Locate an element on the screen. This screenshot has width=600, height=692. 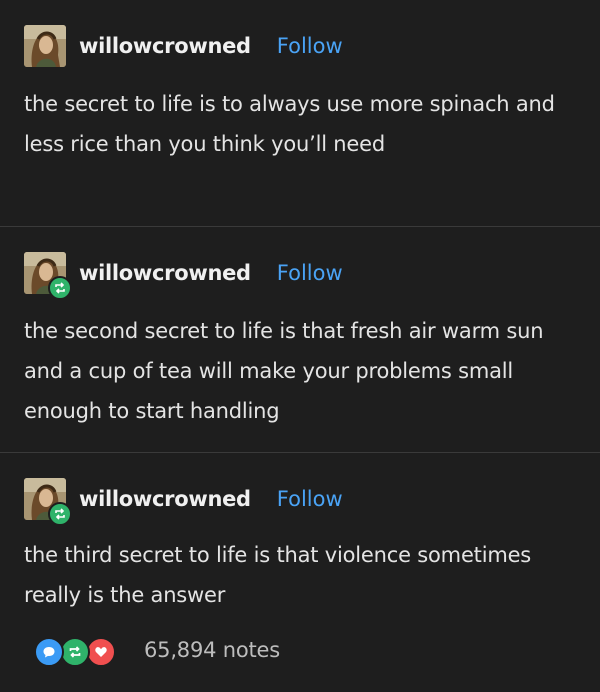
reply-icon is located at coordinates (49, 652).